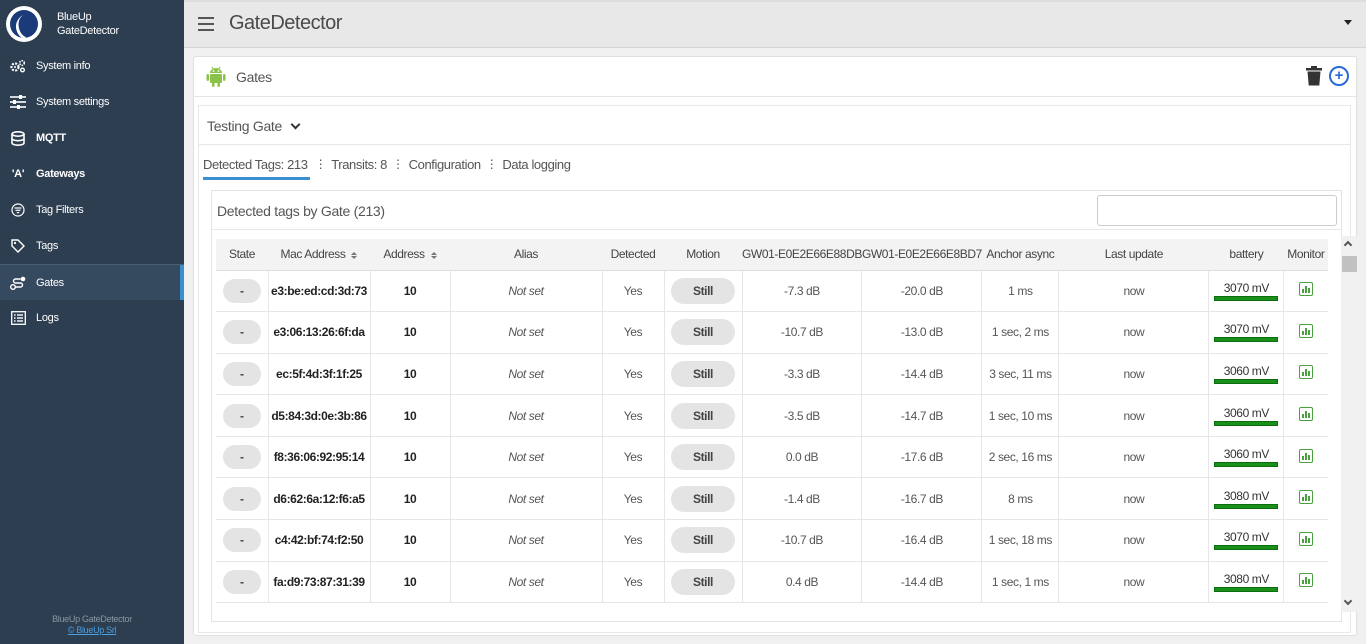  I want to click on mac-address-cell: f8:36:06:92:95:14, so click(319, 457).